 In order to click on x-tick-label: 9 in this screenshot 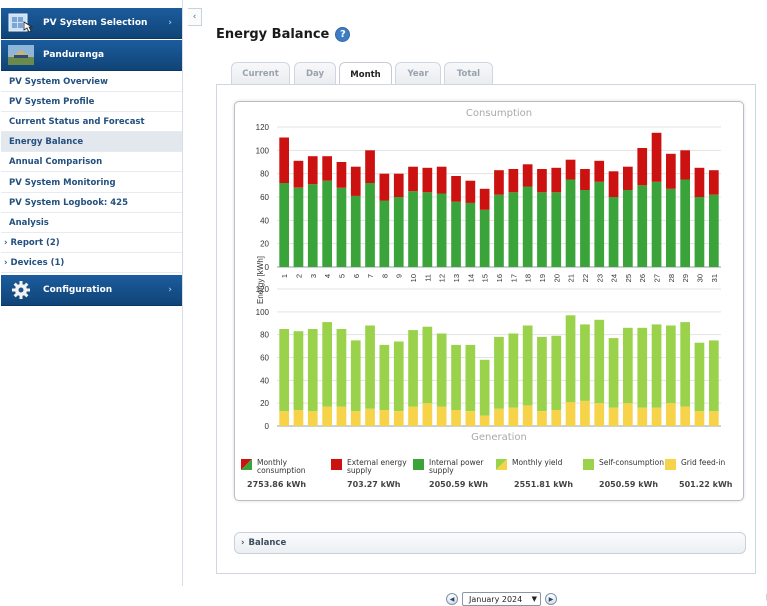, I will do `click(399, 276)`.